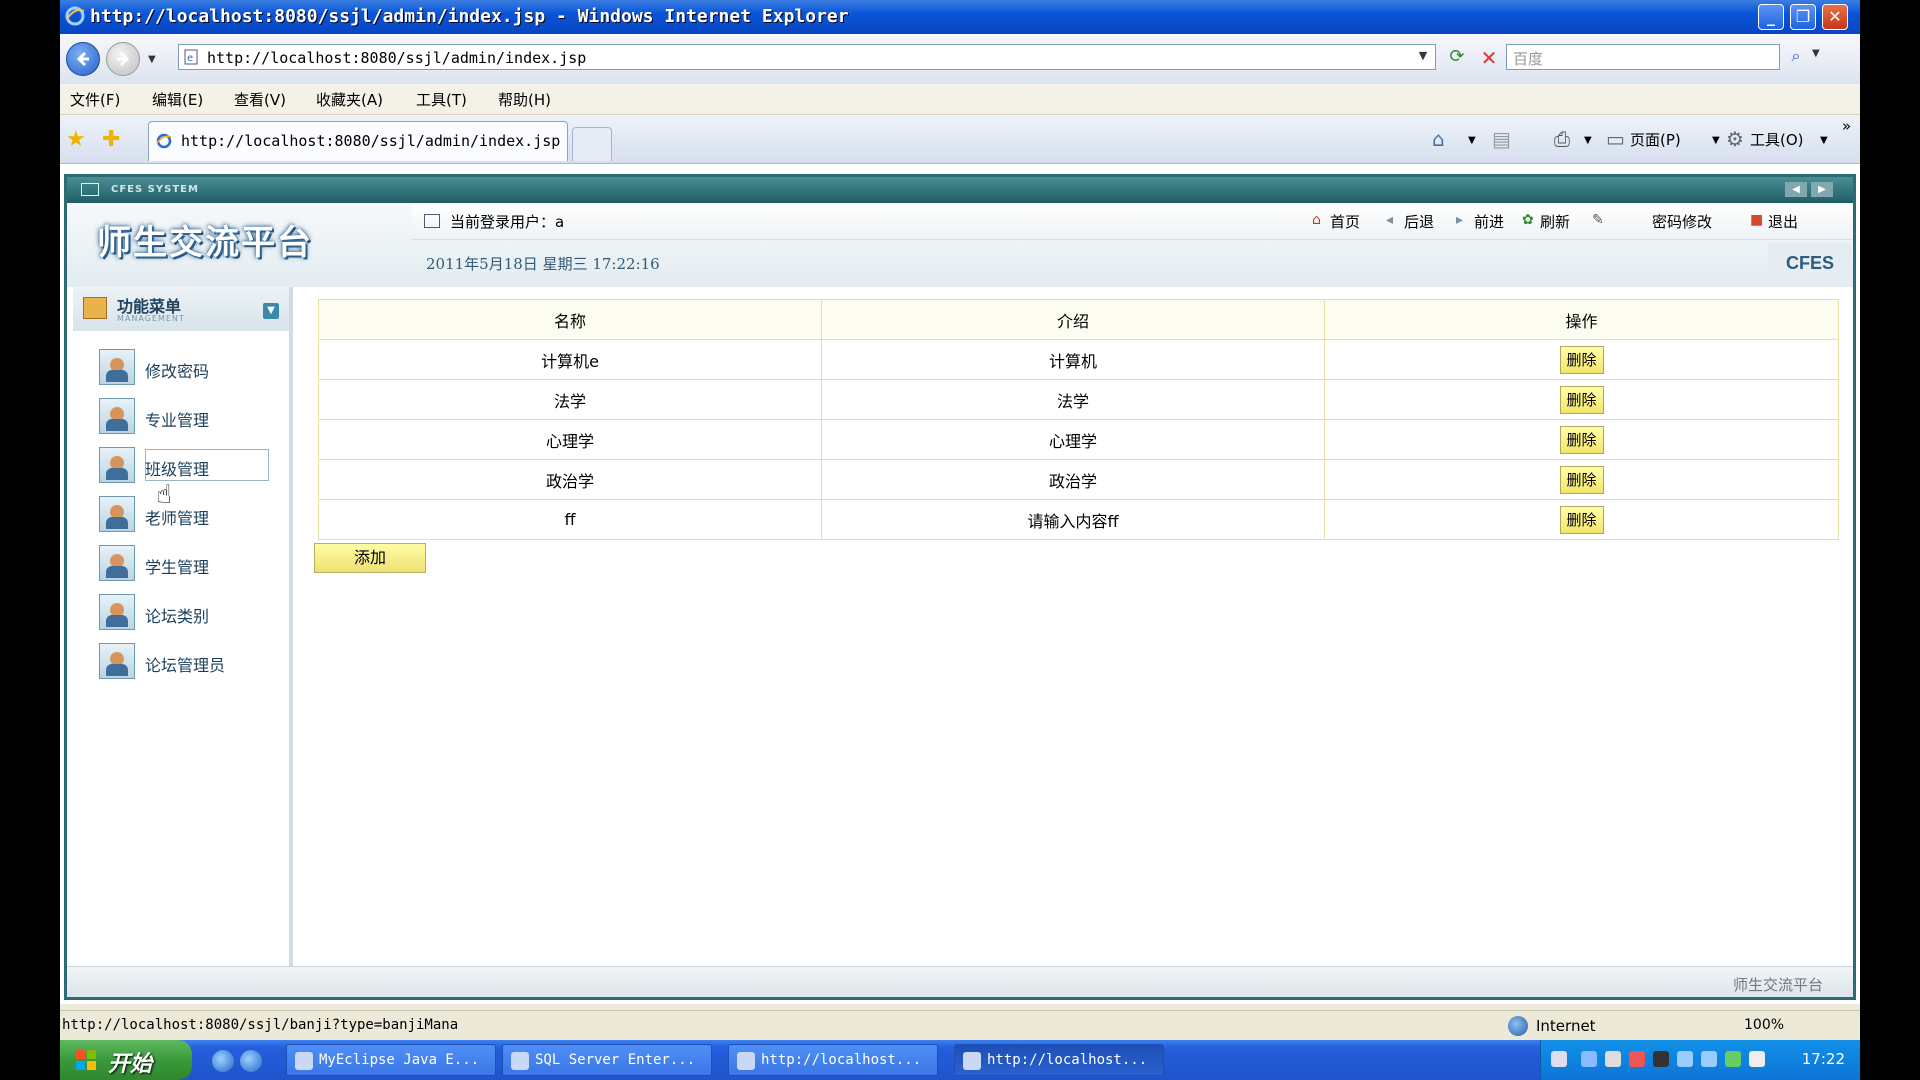 This screenshot has width=1920, height=1080. I want to click on tools-dropdown-icon: ▼, so click(1824, 140).